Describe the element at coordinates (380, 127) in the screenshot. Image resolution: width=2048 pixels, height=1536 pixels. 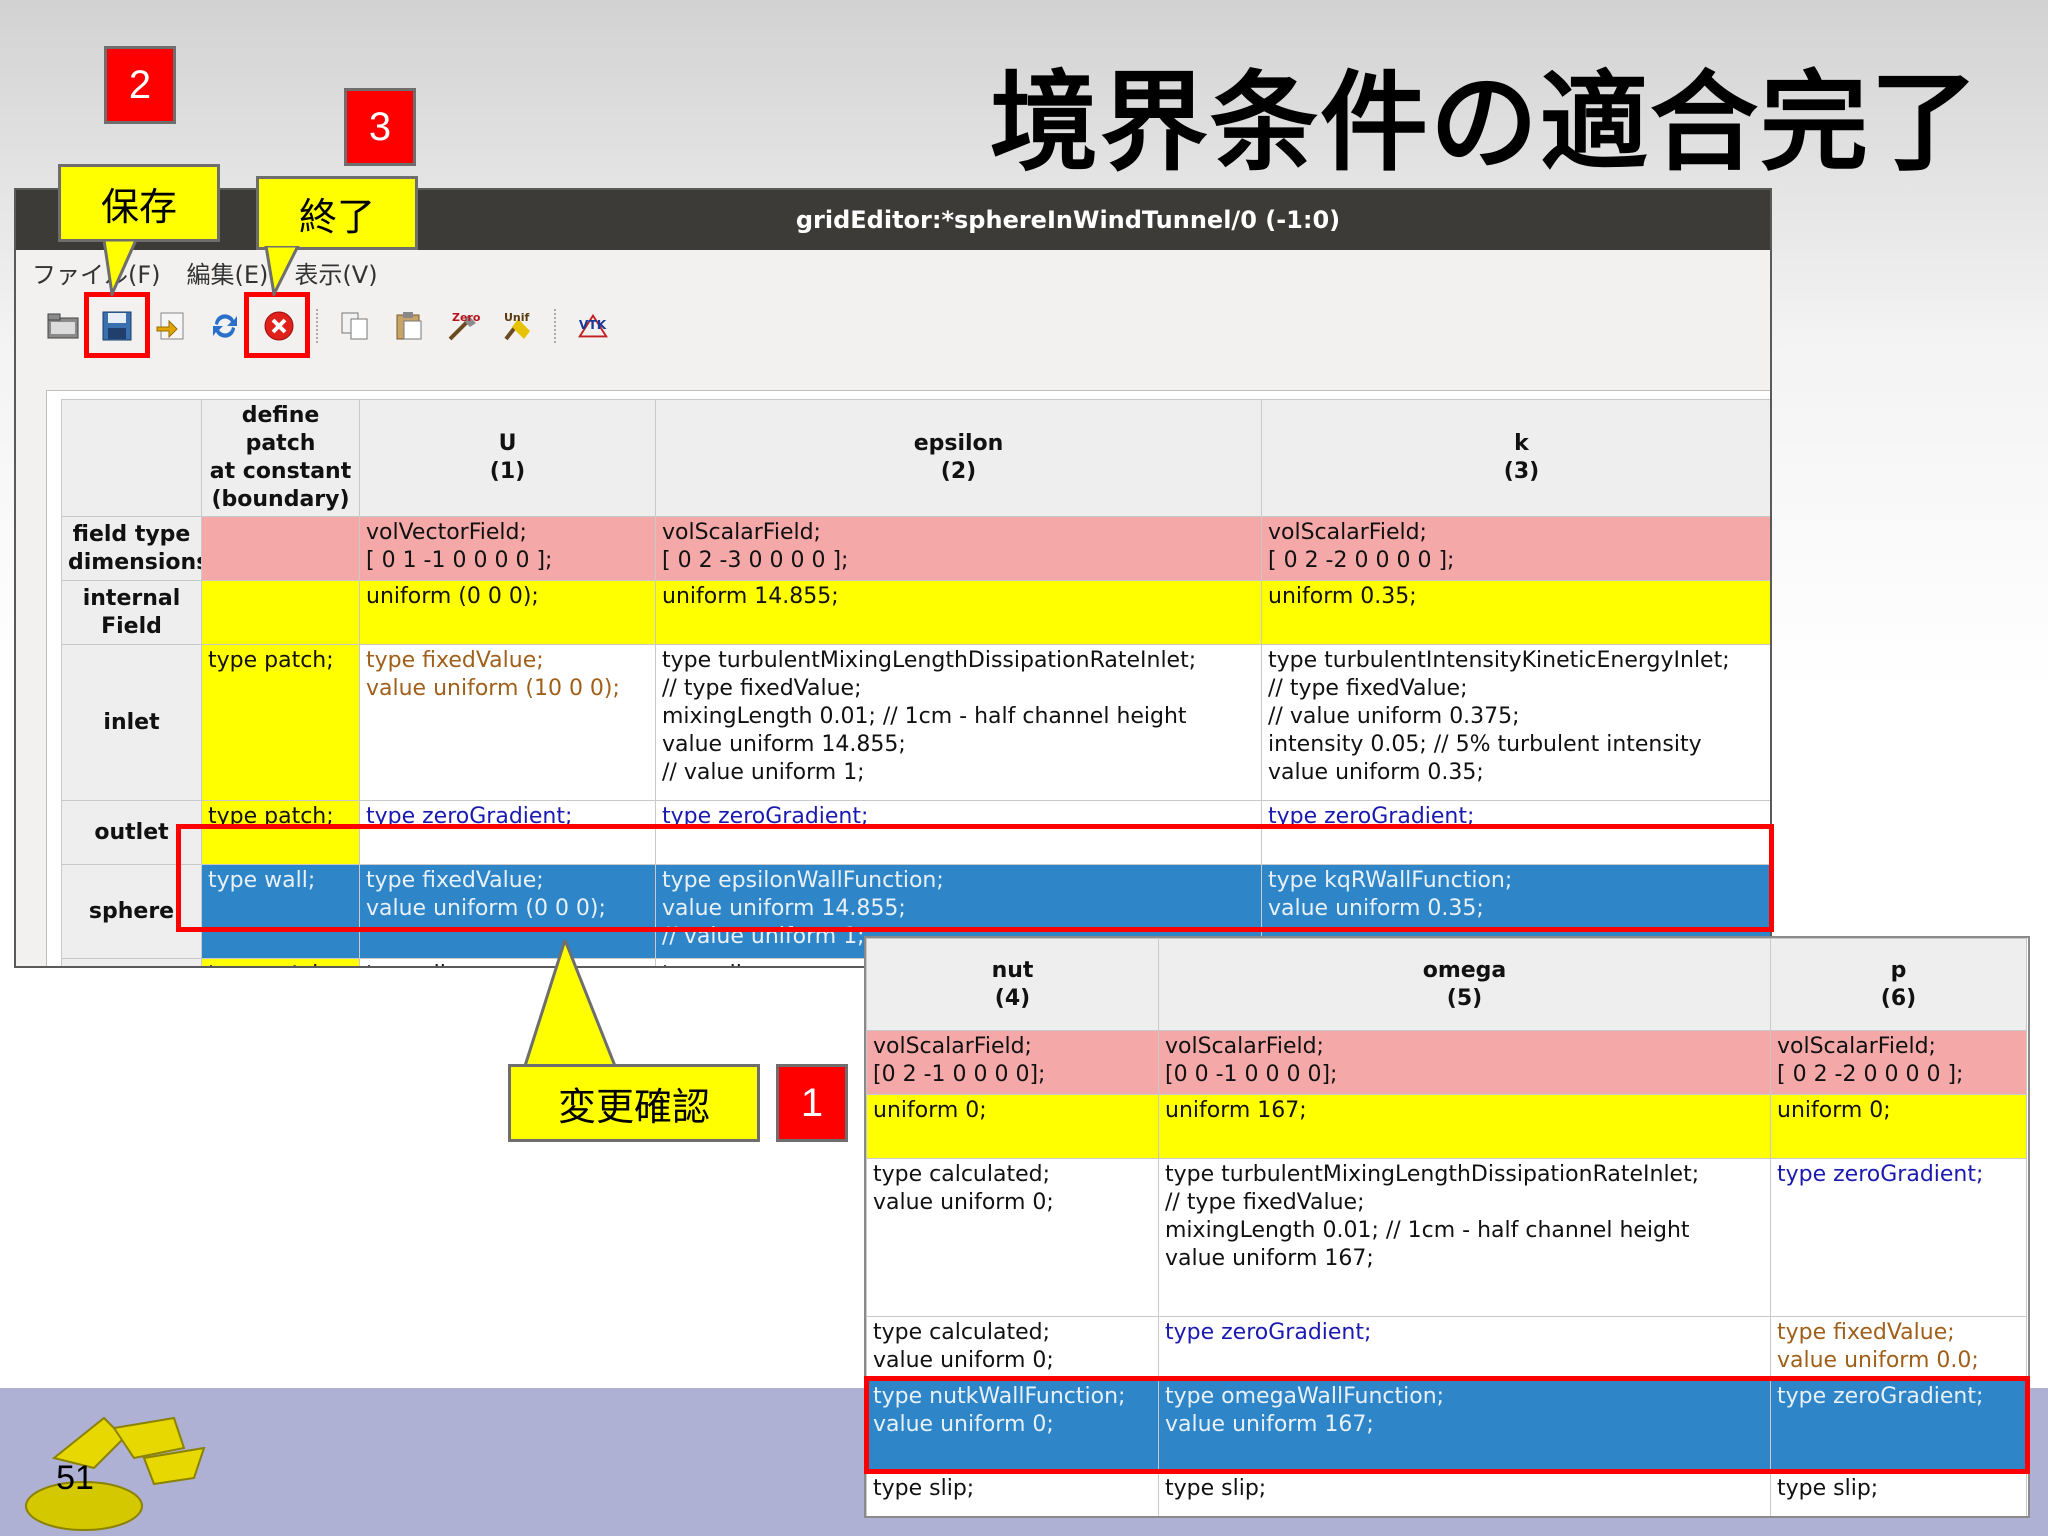
I see `step-number-quit: 3` at that location.